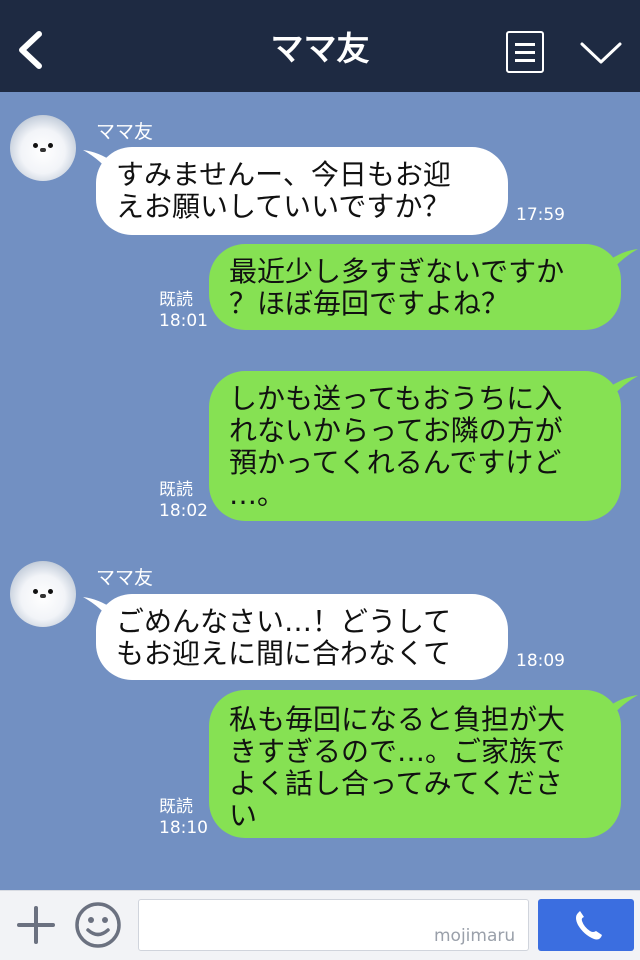  Describe the element at coordinates (183, 321) in the screenshot. I see `message-time: 18:01` at that location.